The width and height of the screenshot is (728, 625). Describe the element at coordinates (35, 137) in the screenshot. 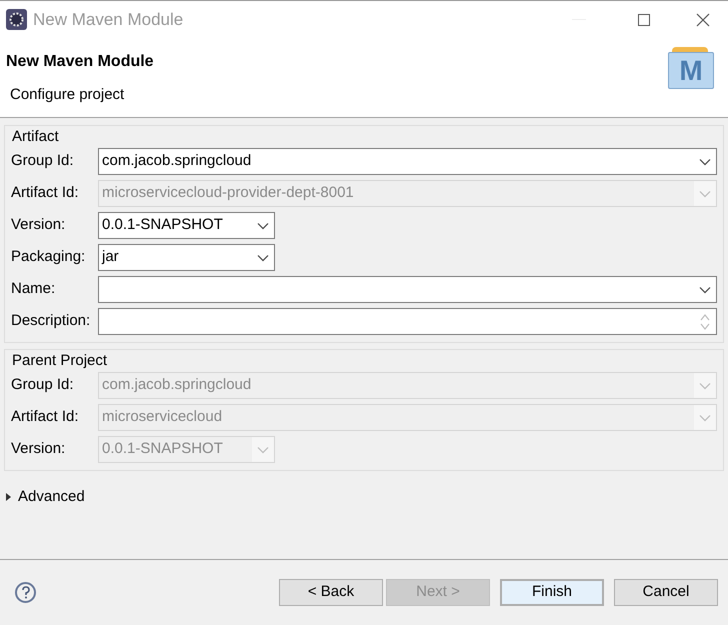

I see `group-title: Artifact` at that location.